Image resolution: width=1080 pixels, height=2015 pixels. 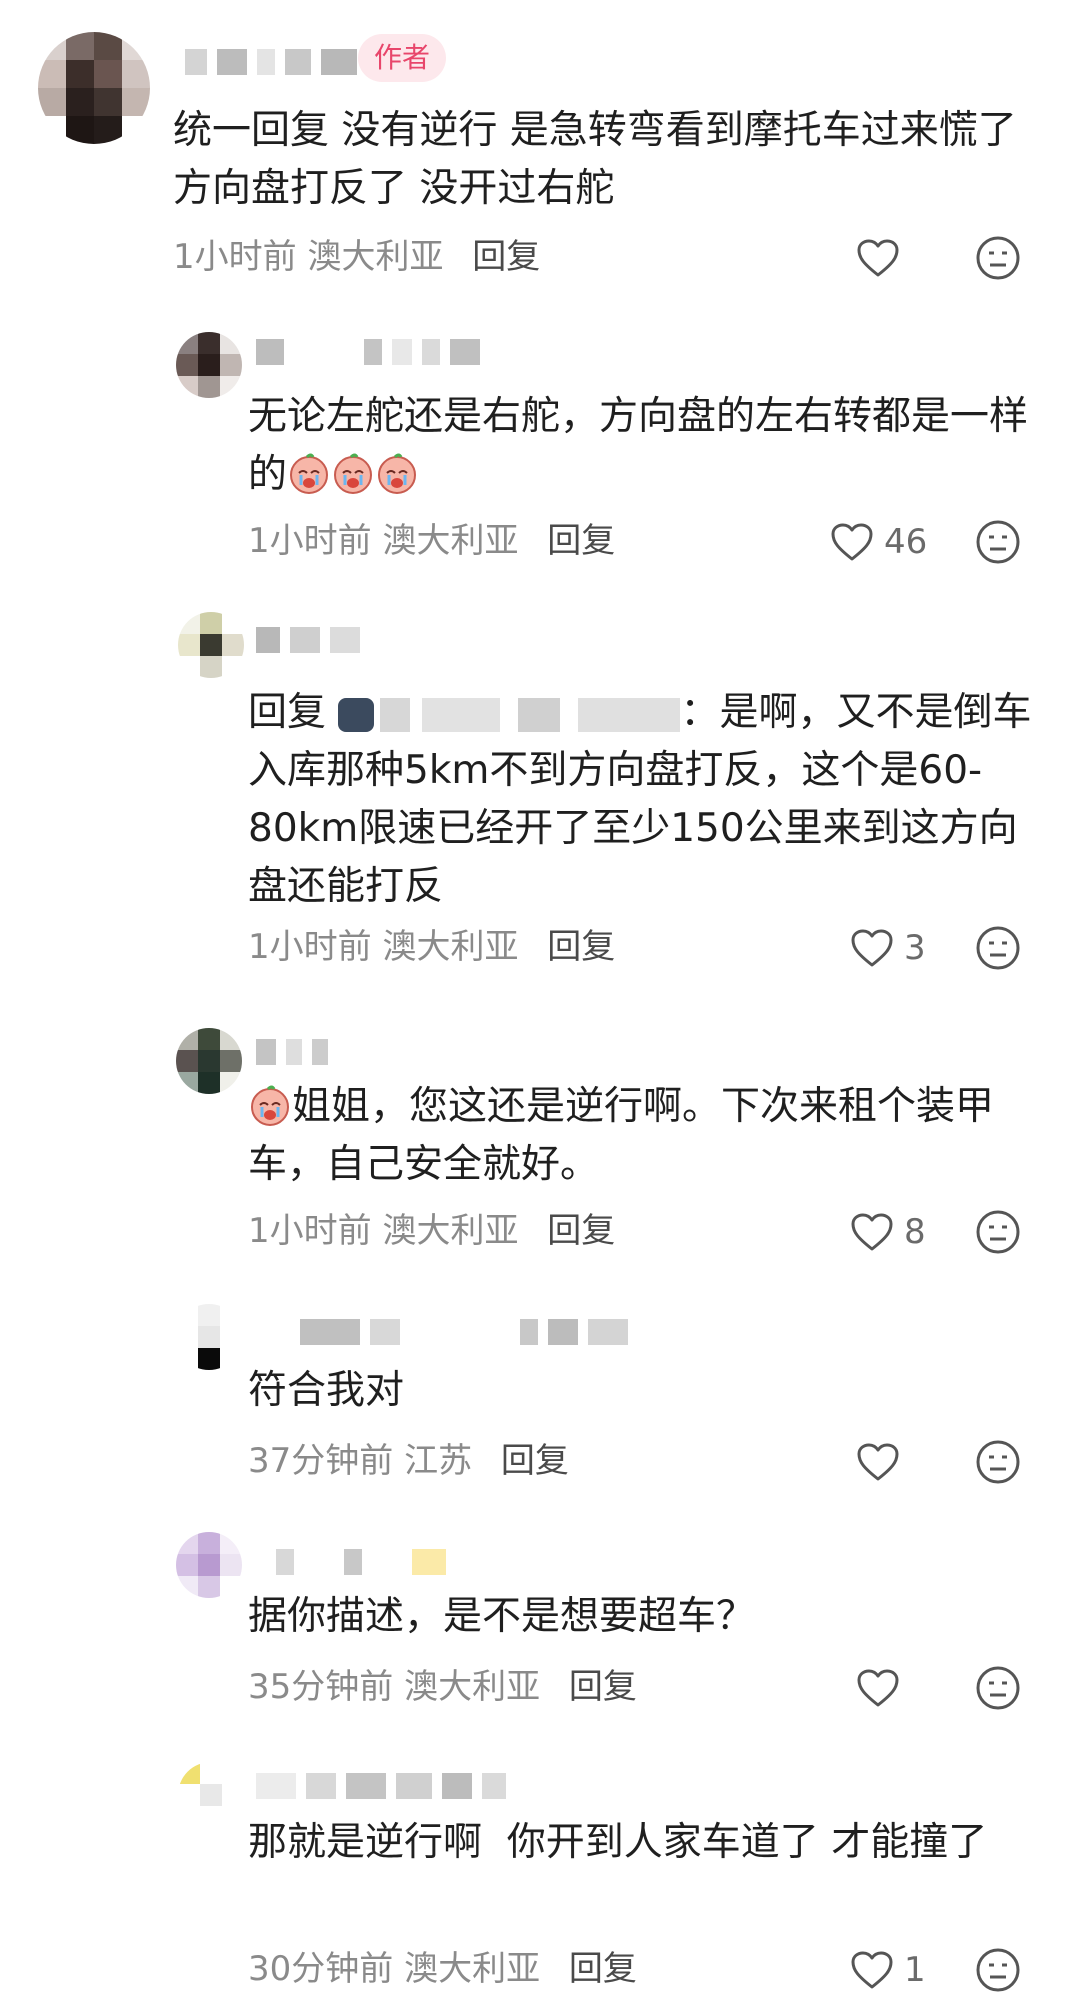 I want to click on comment-meta: 35分钟前 澳大利亚 回复, so click(x=442, y=1687).